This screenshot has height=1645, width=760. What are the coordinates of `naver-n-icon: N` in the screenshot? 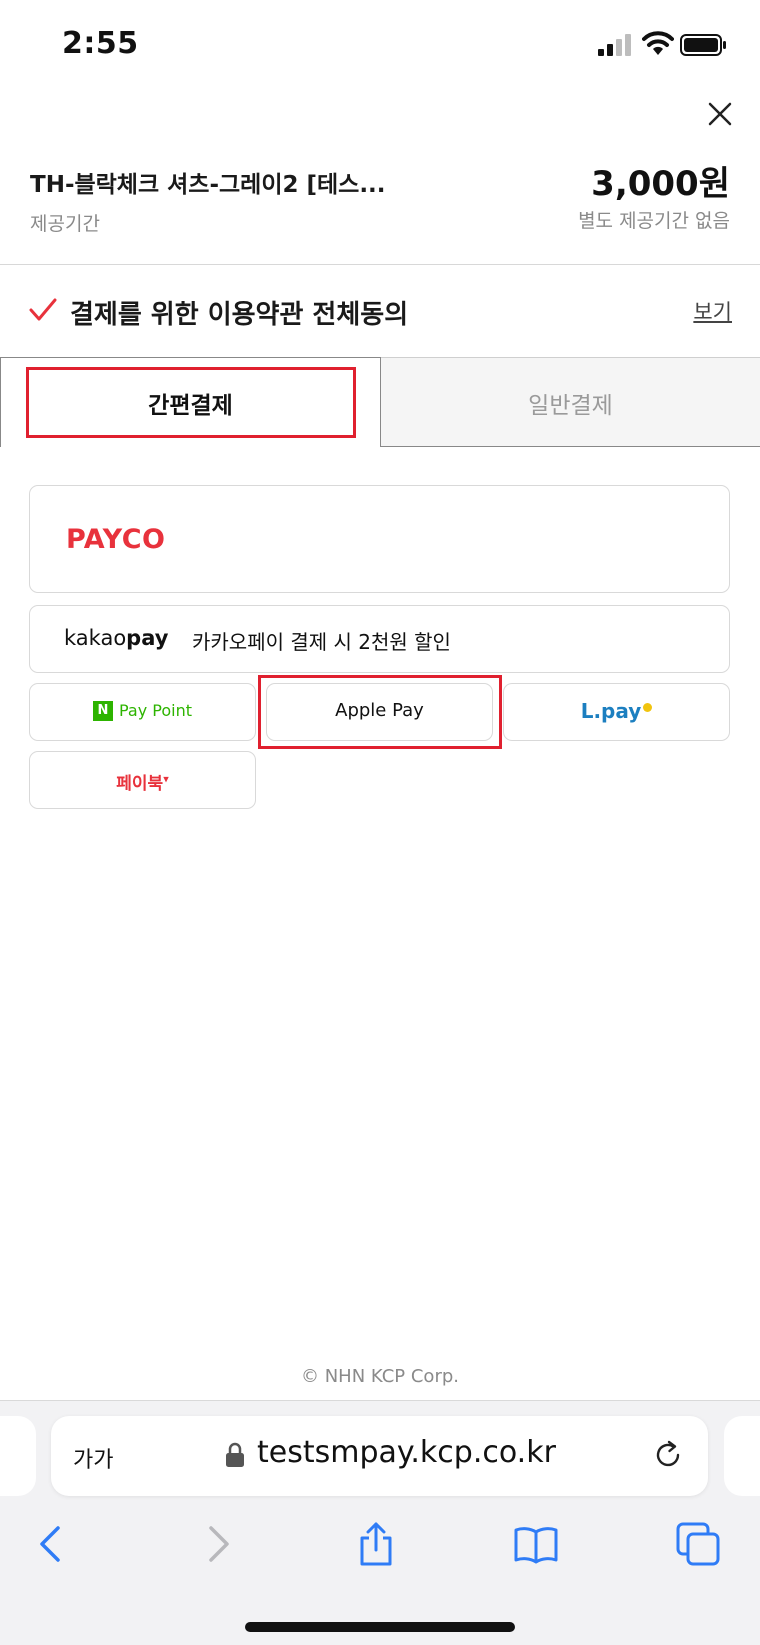 It's located at (102, 710).